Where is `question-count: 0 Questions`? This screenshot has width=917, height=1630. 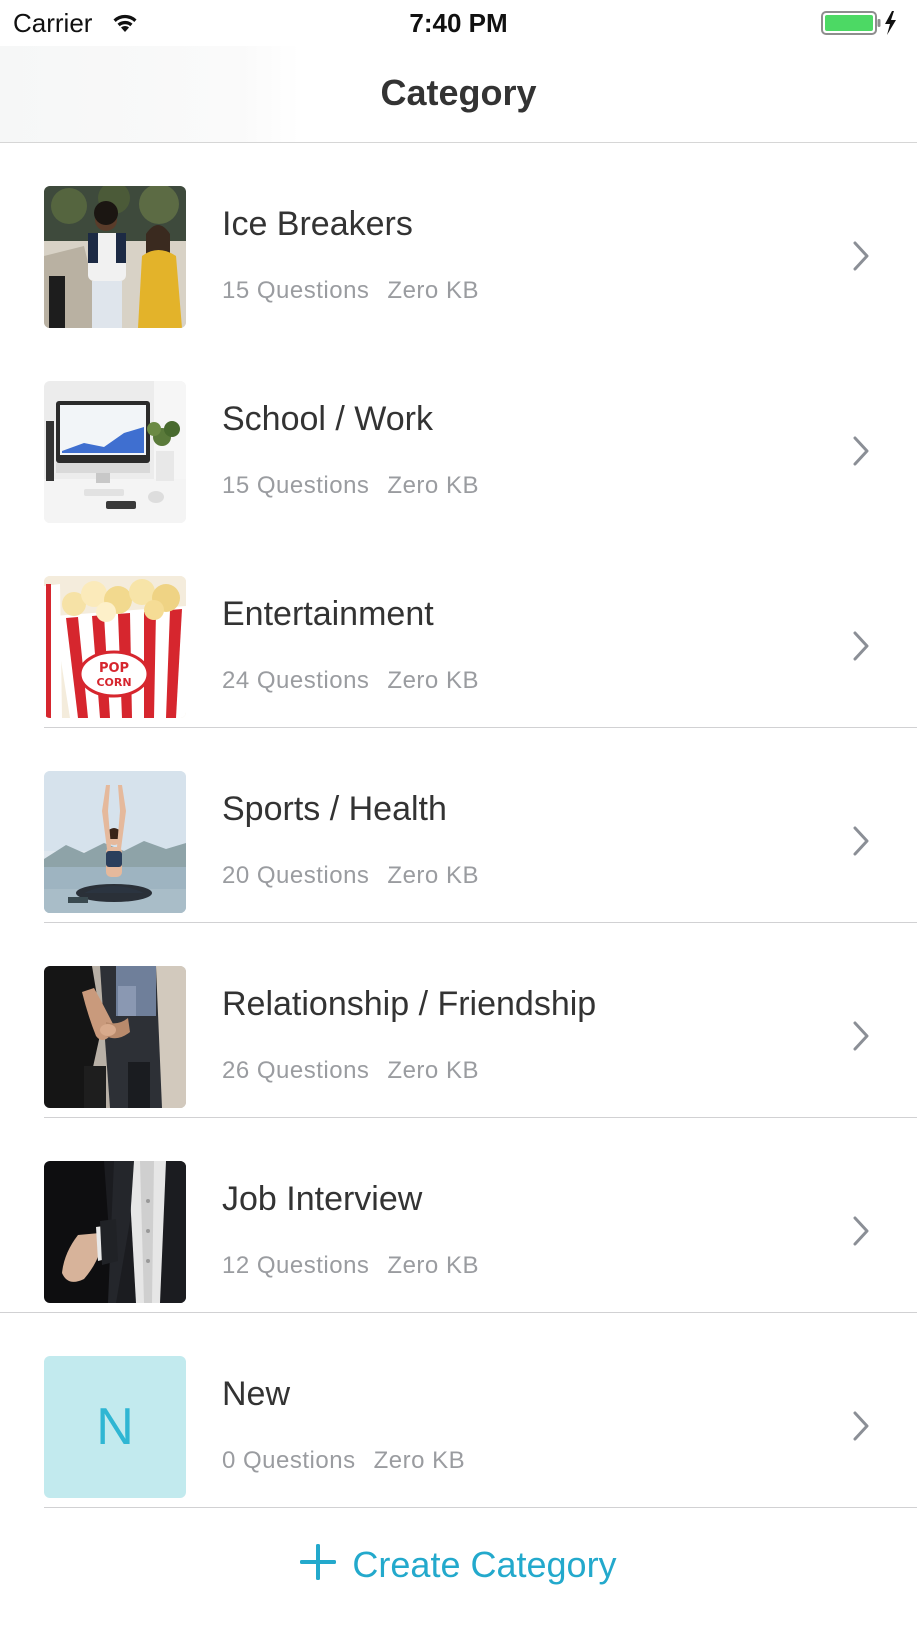
question-count: 0 Questions is located at coordinates (289, 1460).